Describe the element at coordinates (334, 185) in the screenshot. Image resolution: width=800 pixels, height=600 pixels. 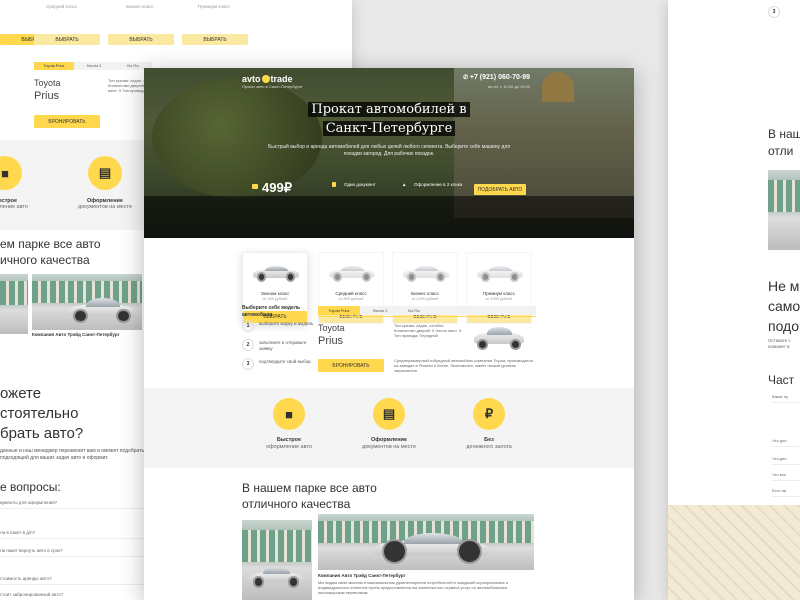
I see `document-small-icon` at that location.